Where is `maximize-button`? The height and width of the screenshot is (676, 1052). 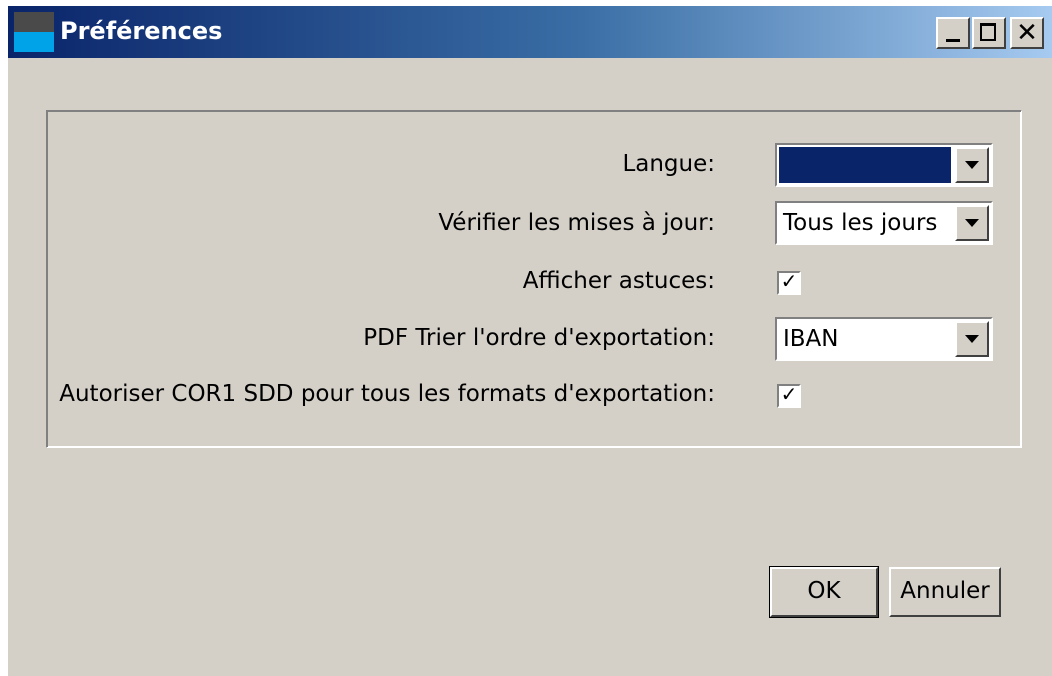
maximize-button is located at coordinates (989, 33).